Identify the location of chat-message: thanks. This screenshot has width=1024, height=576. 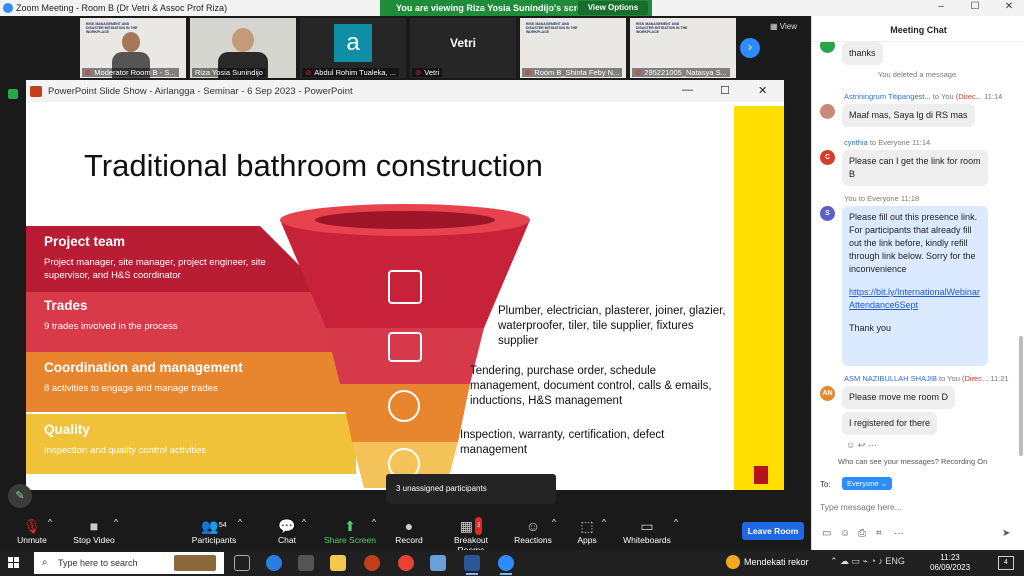
(862, 53).